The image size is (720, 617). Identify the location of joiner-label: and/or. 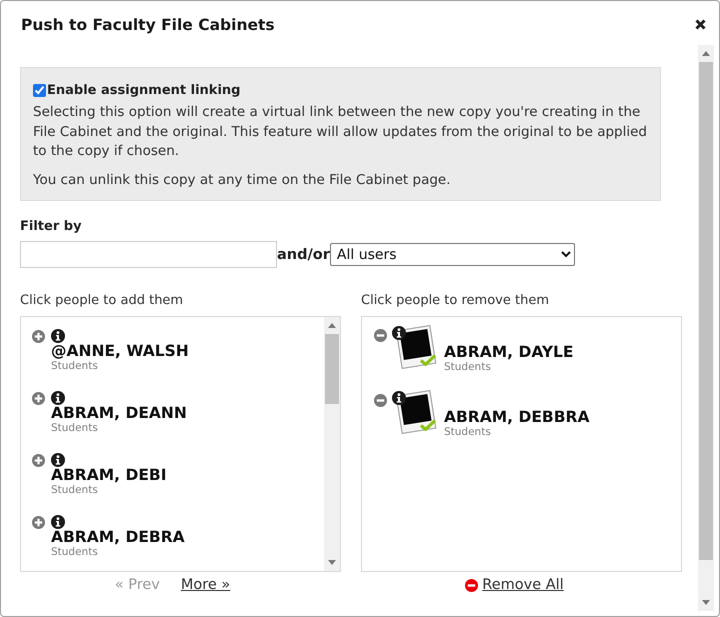
(303, 254).